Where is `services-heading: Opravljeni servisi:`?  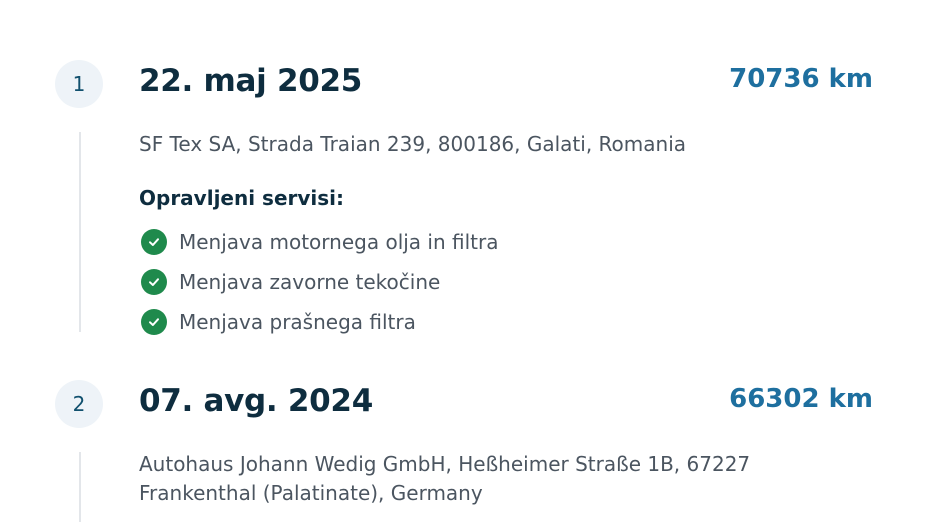 services-heading: Opravljeni servisi: is located at coordinates (242, 198).